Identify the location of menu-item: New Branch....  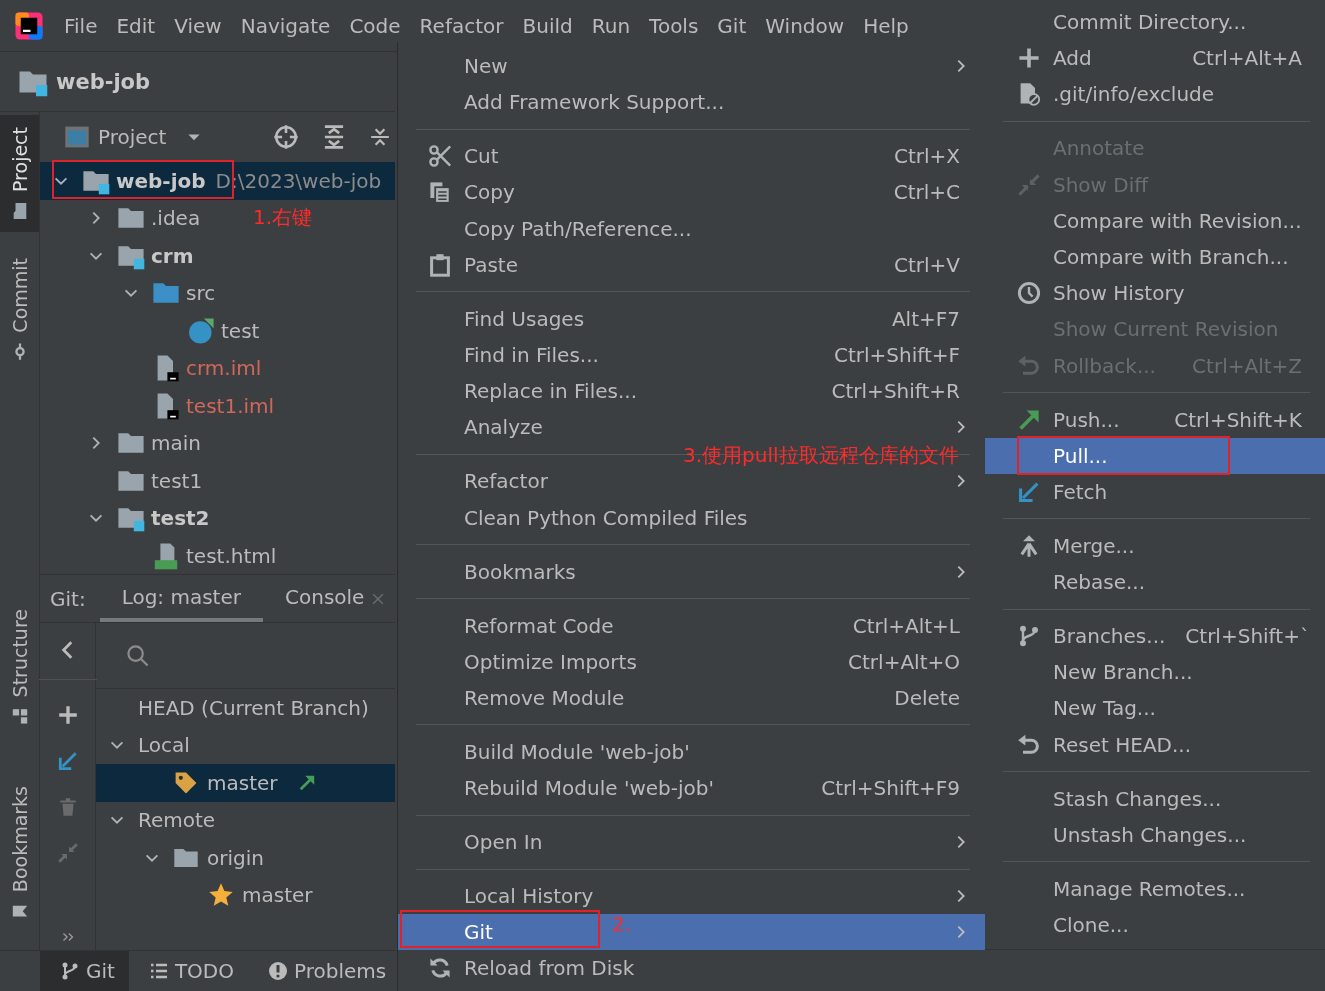
(1155, 672).